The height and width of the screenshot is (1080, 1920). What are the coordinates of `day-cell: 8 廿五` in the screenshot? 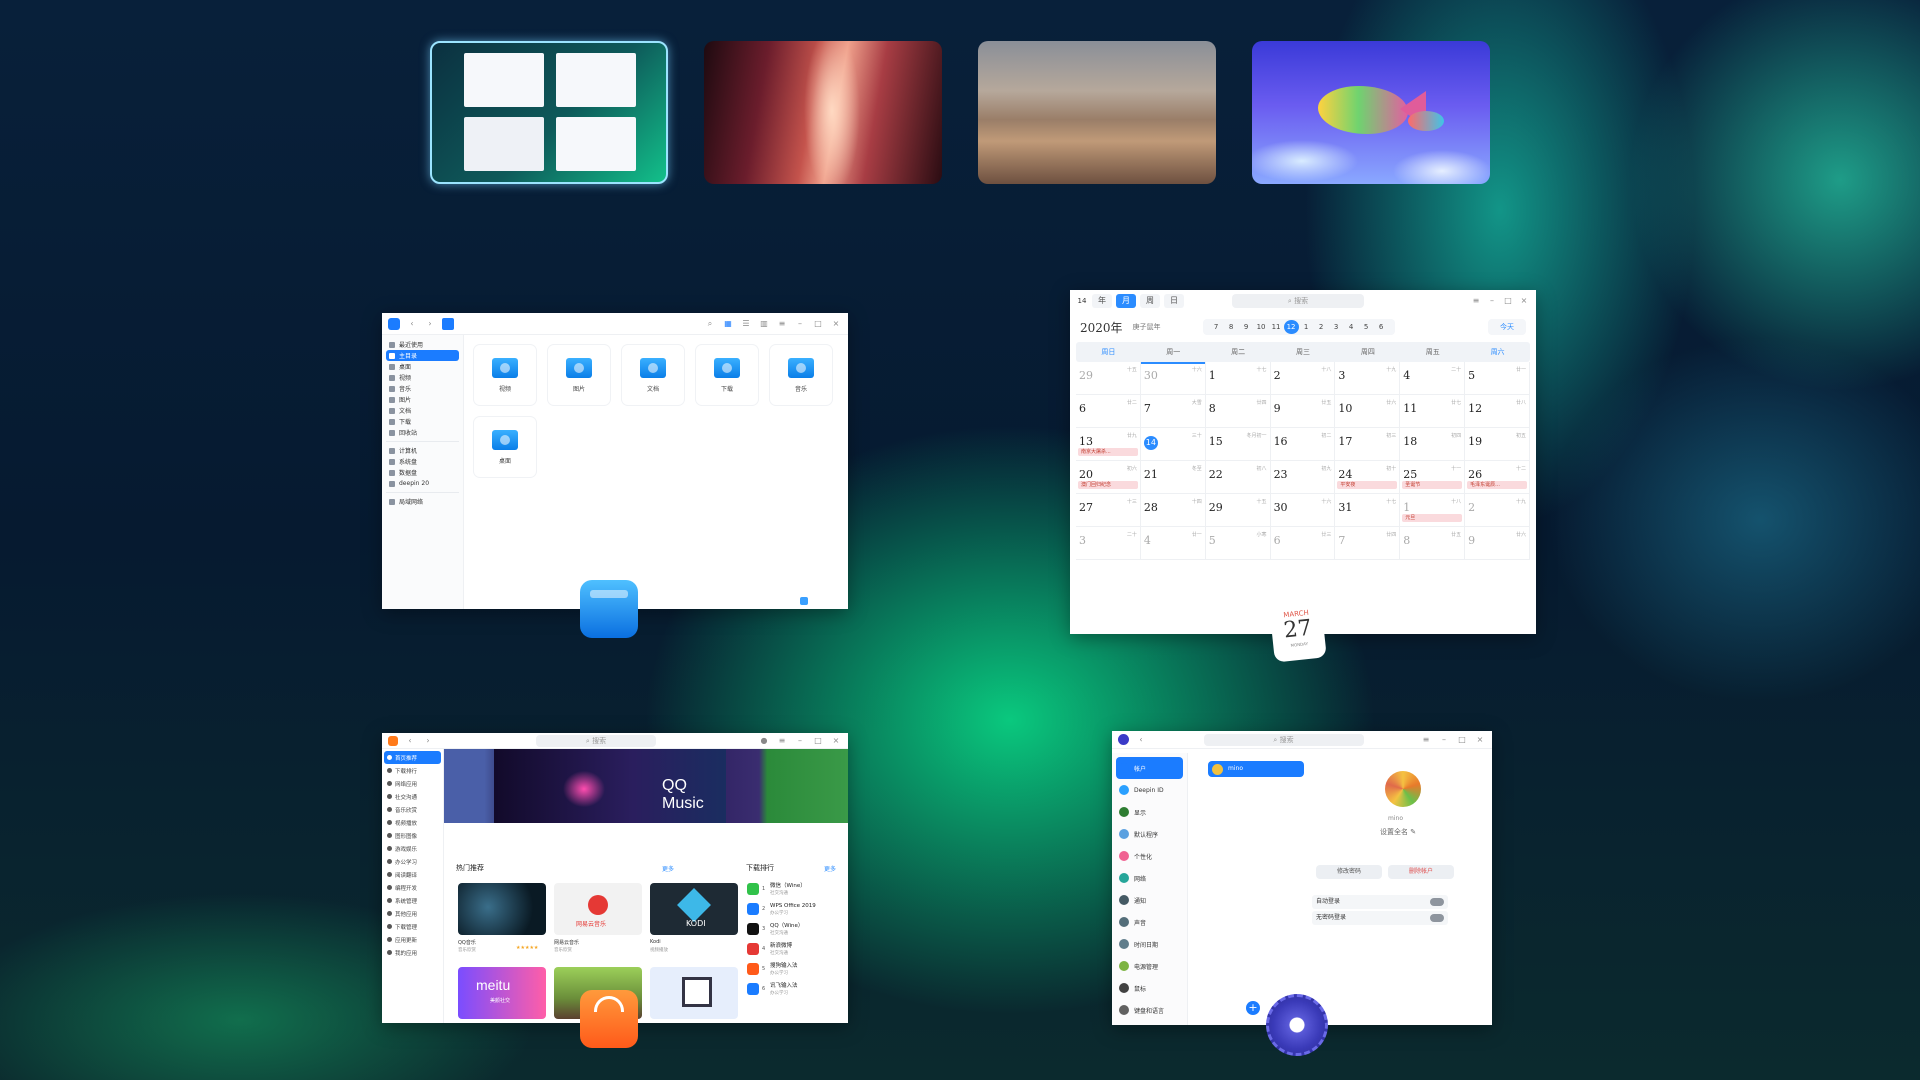 It's located at (1433, 543).